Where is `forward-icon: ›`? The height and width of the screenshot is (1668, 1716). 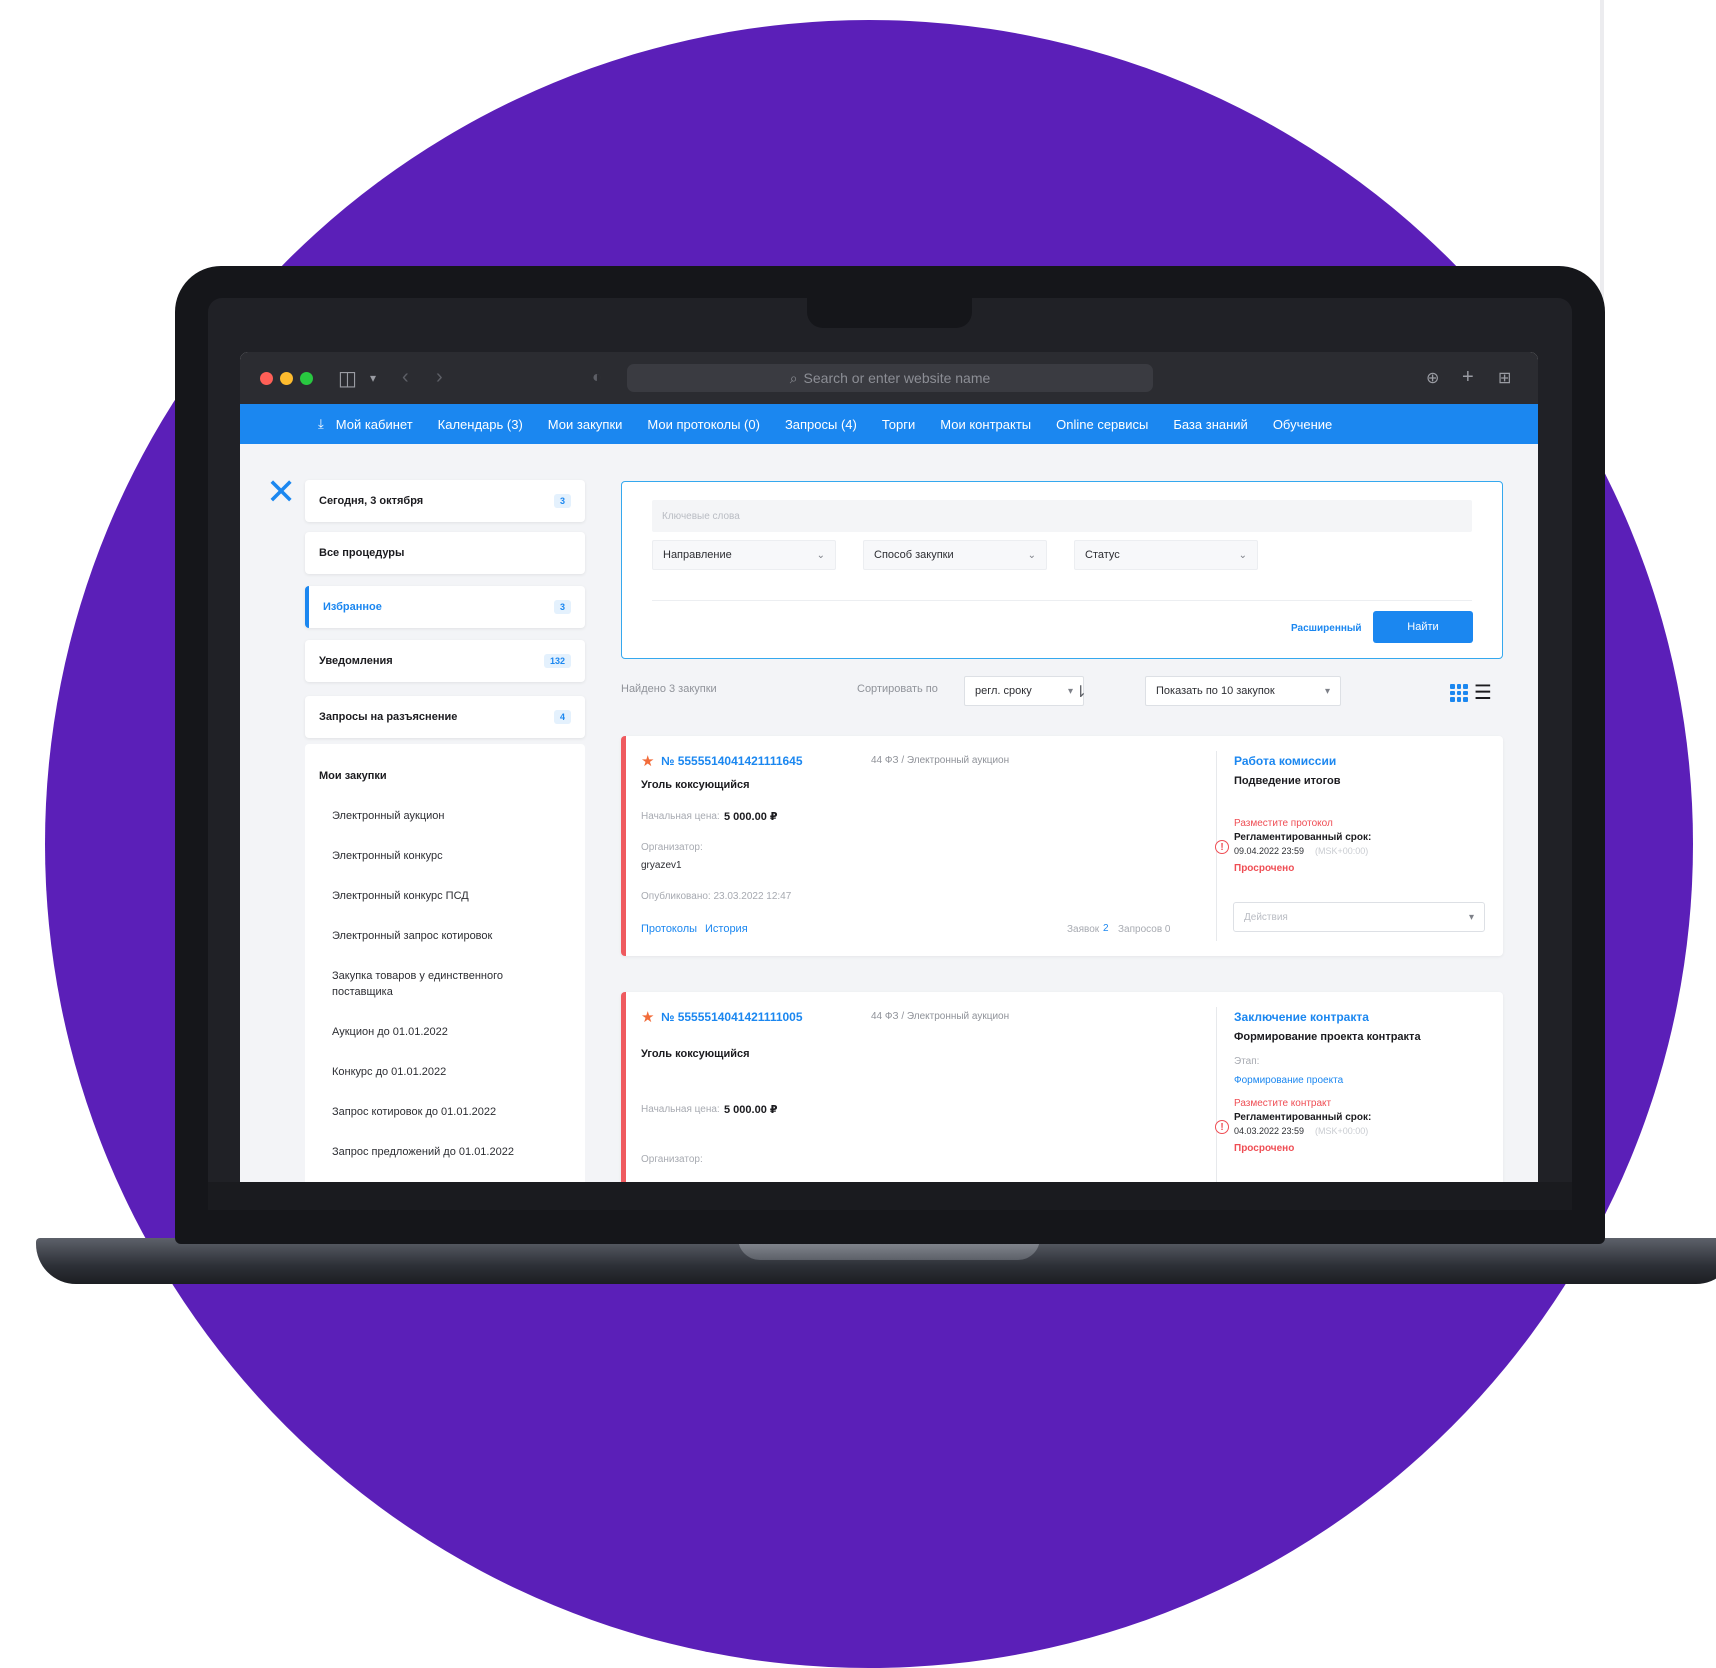
forward-icon: › is located at coordinates (439, 377).